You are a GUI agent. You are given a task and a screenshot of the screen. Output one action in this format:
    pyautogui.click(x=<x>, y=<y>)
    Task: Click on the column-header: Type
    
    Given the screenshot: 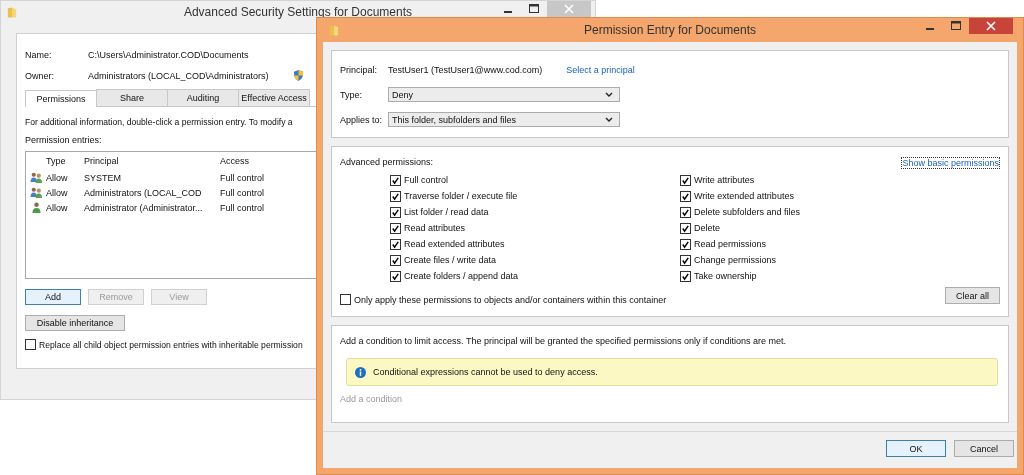 What is the action you would take?
    pyautogui.click(x=65, y=161)
    